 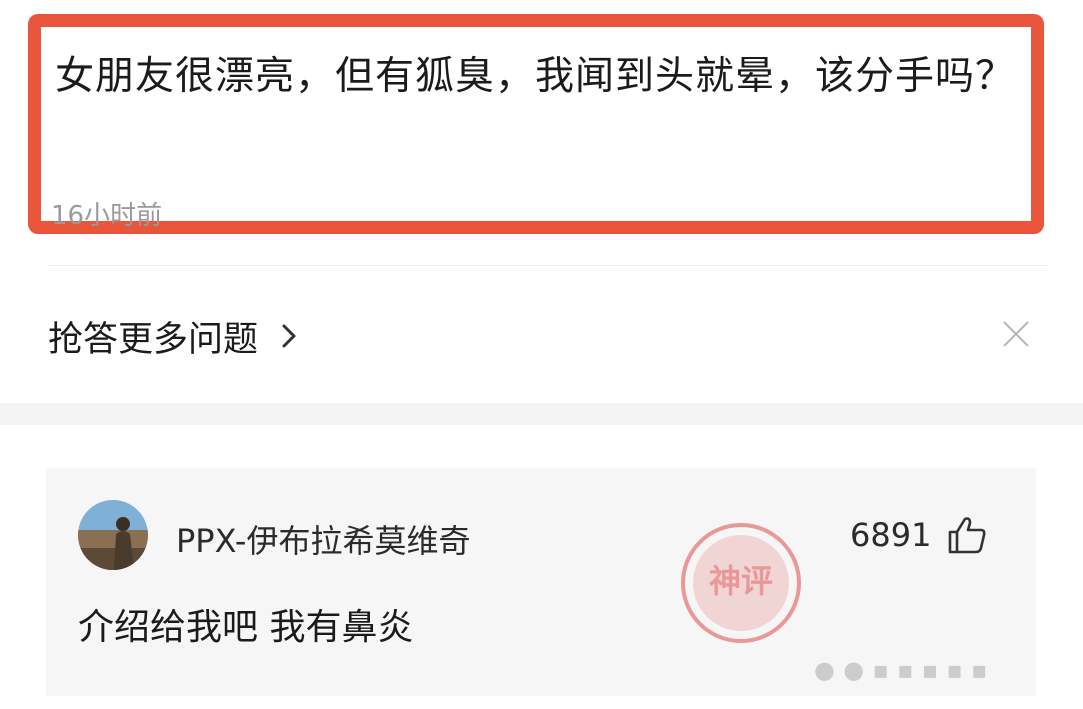 I want to click on section-gap, so click(x=541, y=414).